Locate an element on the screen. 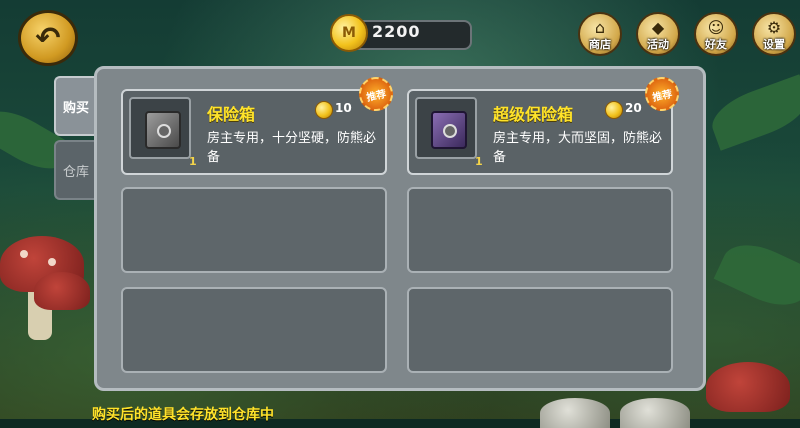 This screenshot has width=800, height=428. item-name: 保险箱 is located at coordinates (231, 114).